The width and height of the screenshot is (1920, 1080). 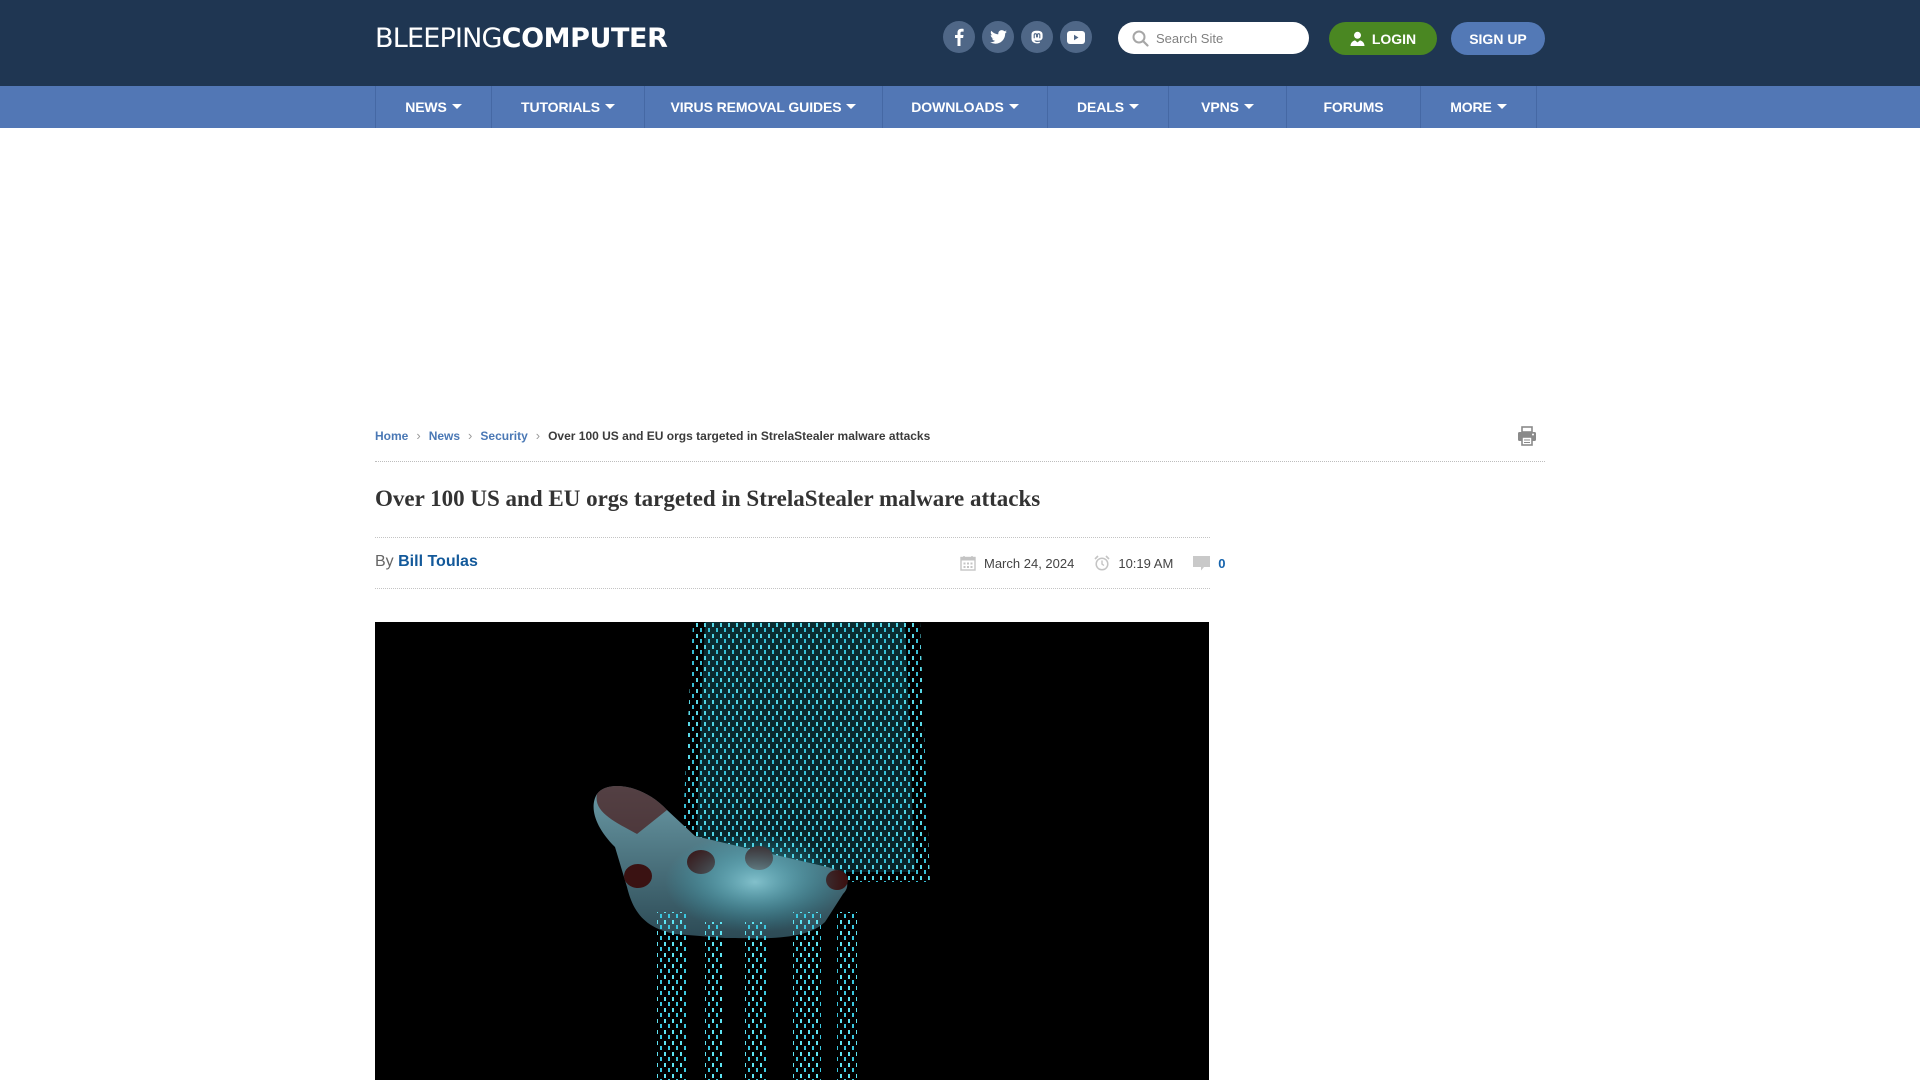 What do you see at coordinates (968, 563) in the screenshot?
I see `calendar-icon` at bounding box center [968, 563].